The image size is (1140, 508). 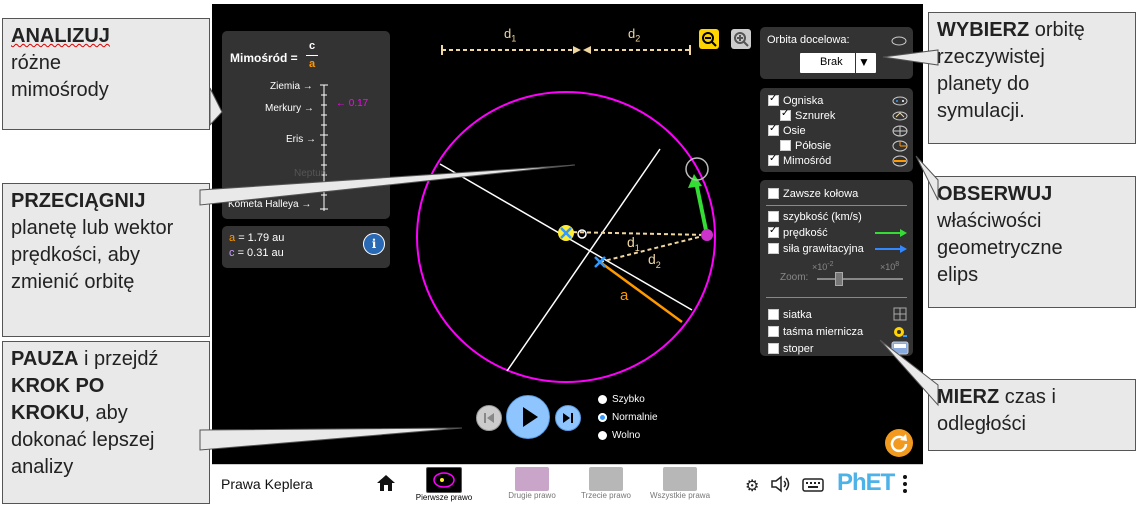 What do you see at coordinates (301, 139) in the screenshot?
I see `scale-label-eris: Eris →` at bounding box center [301, 139].